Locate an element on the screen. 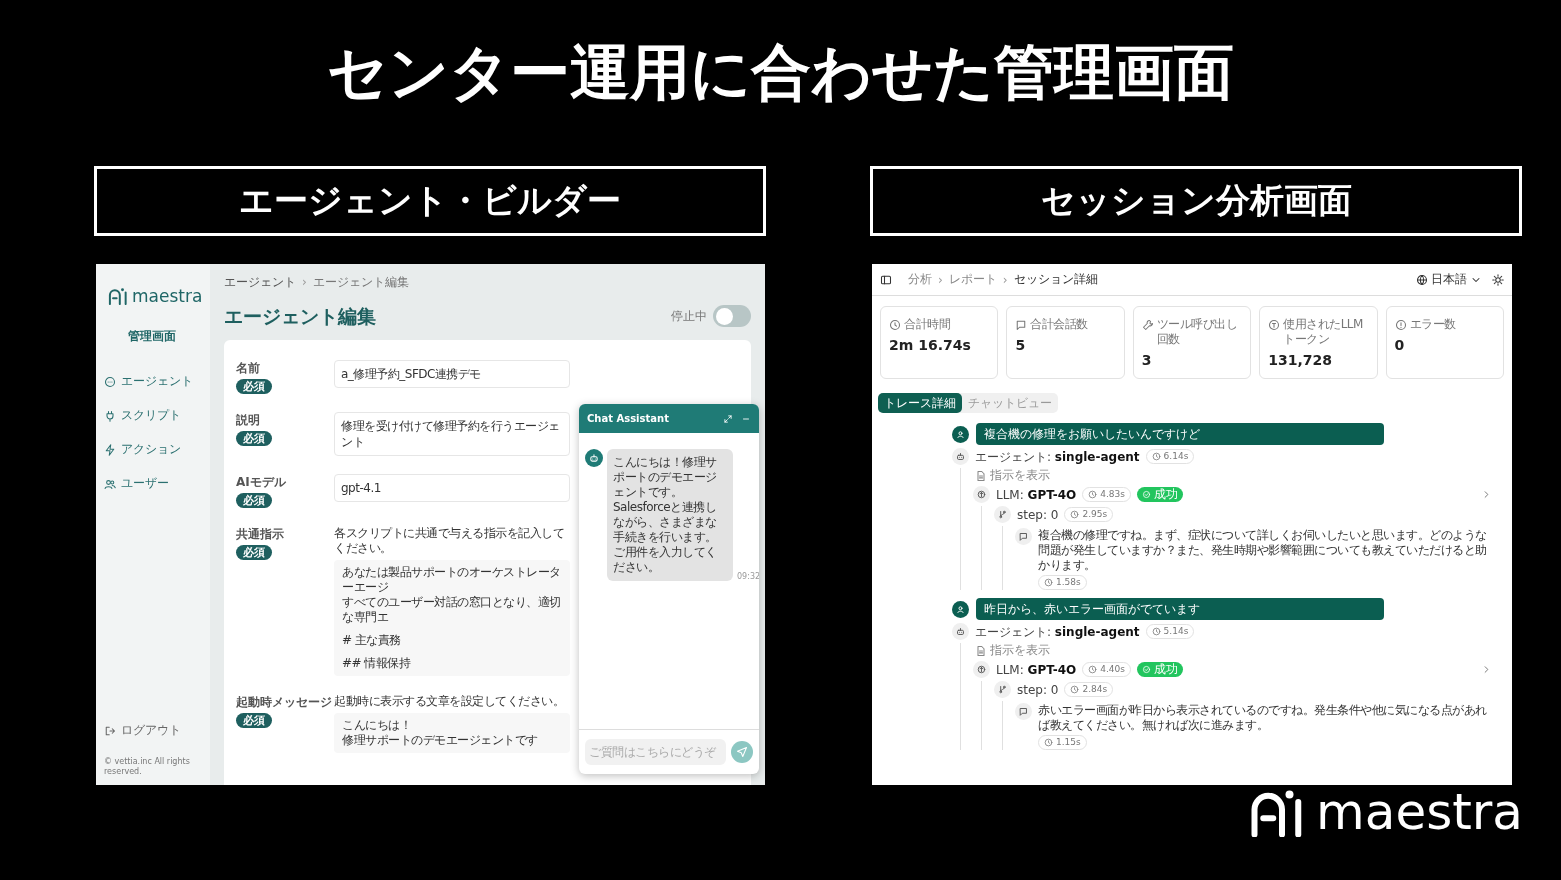  agent-reply: 赤いエラー画面が昨日から表示されているのですね。発生条件や他に気になる点があれば教えてください。無ければ次に進みます。 is located at coordinates (1263, 718).